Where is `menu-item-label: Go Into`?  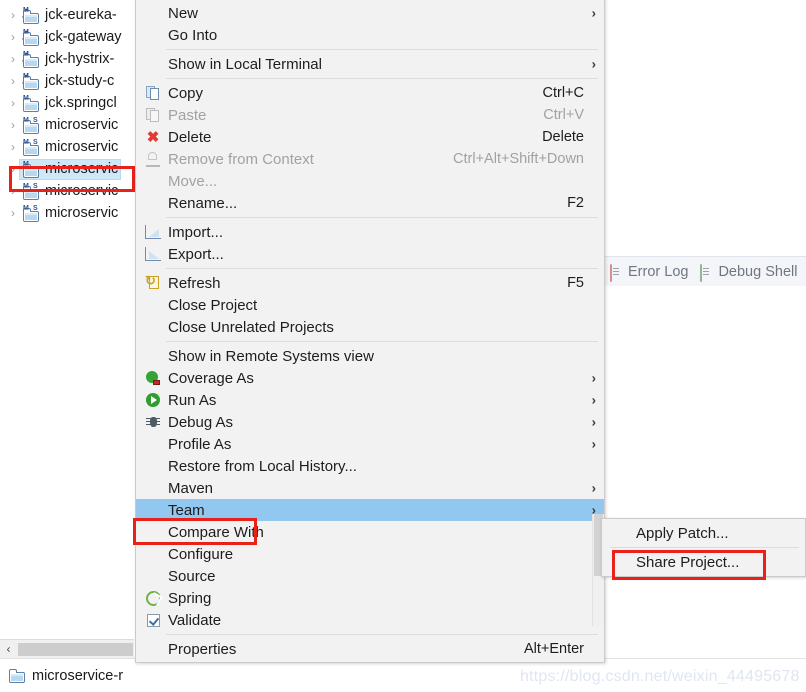 menu-item-label: Go Into is located at coordinates (193, 35).